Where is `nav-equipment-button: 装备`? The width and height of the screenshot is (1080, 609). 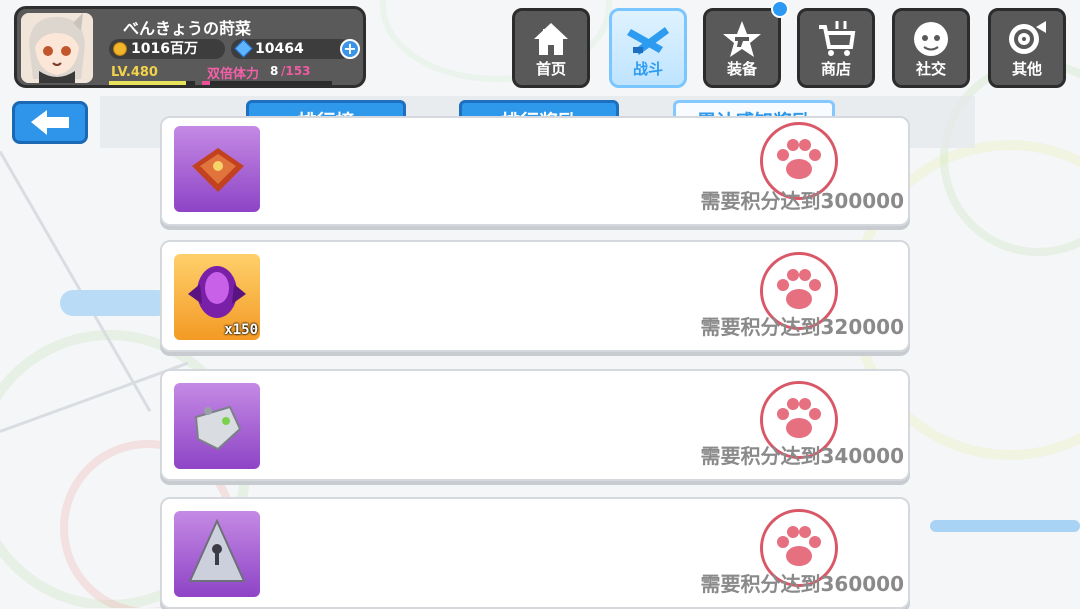
nav-equipment-button: 装备 is located at coordinates (742, 48).